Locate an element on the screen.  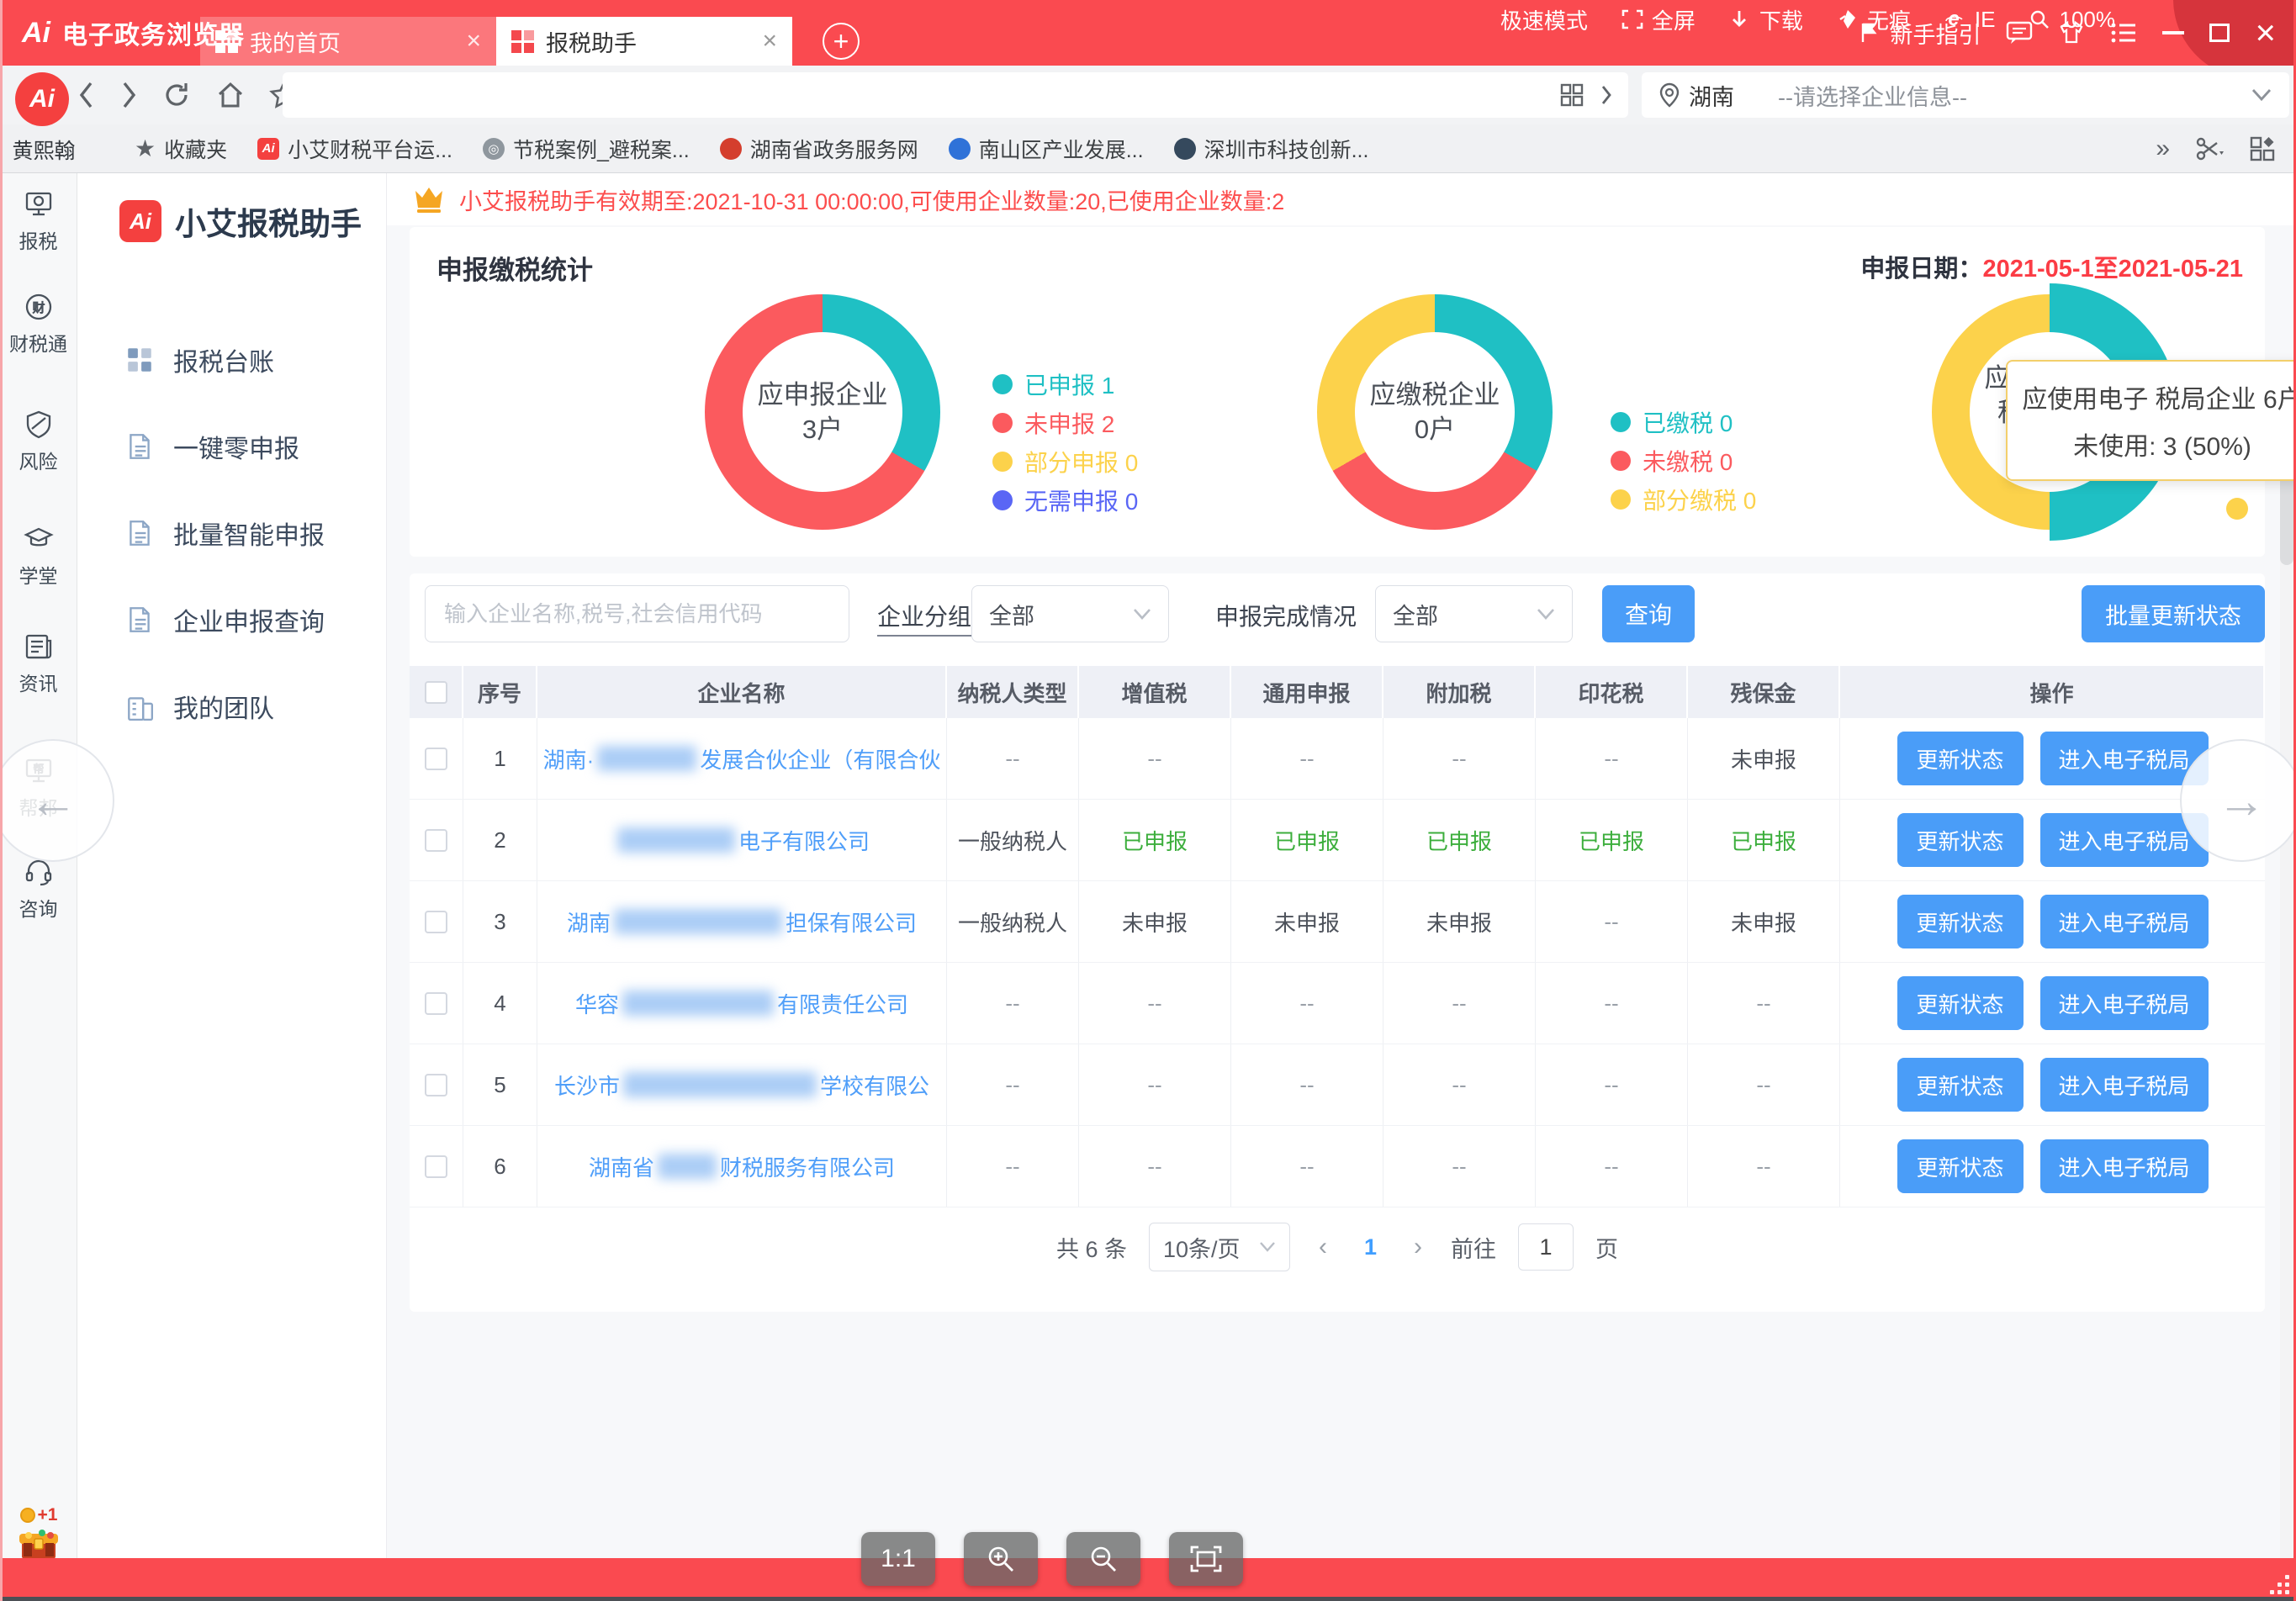
sidebar-item-3: 批量智能申报 is located at coordinates (231, 532).